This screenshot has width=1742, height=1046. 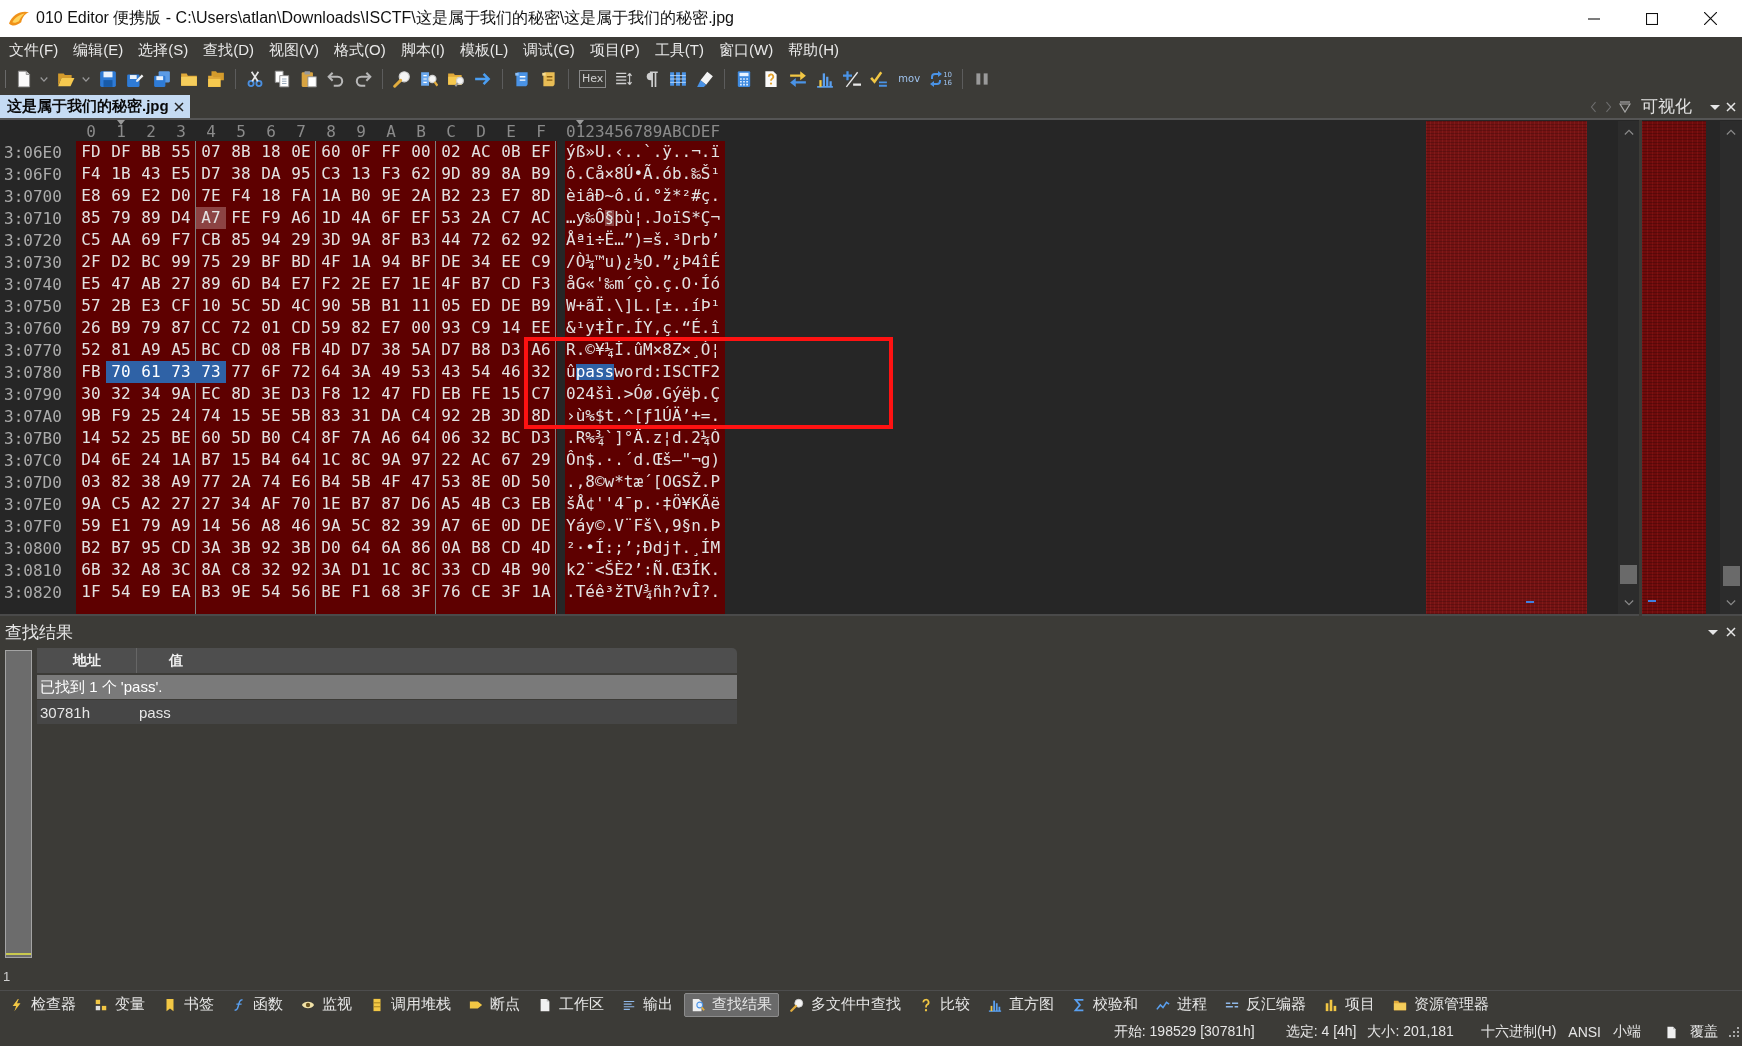 What do you see at coordinates (647, 1004) in the screenshot?
I see `panel-tab: 输出` at bounding box center [647, 1004].